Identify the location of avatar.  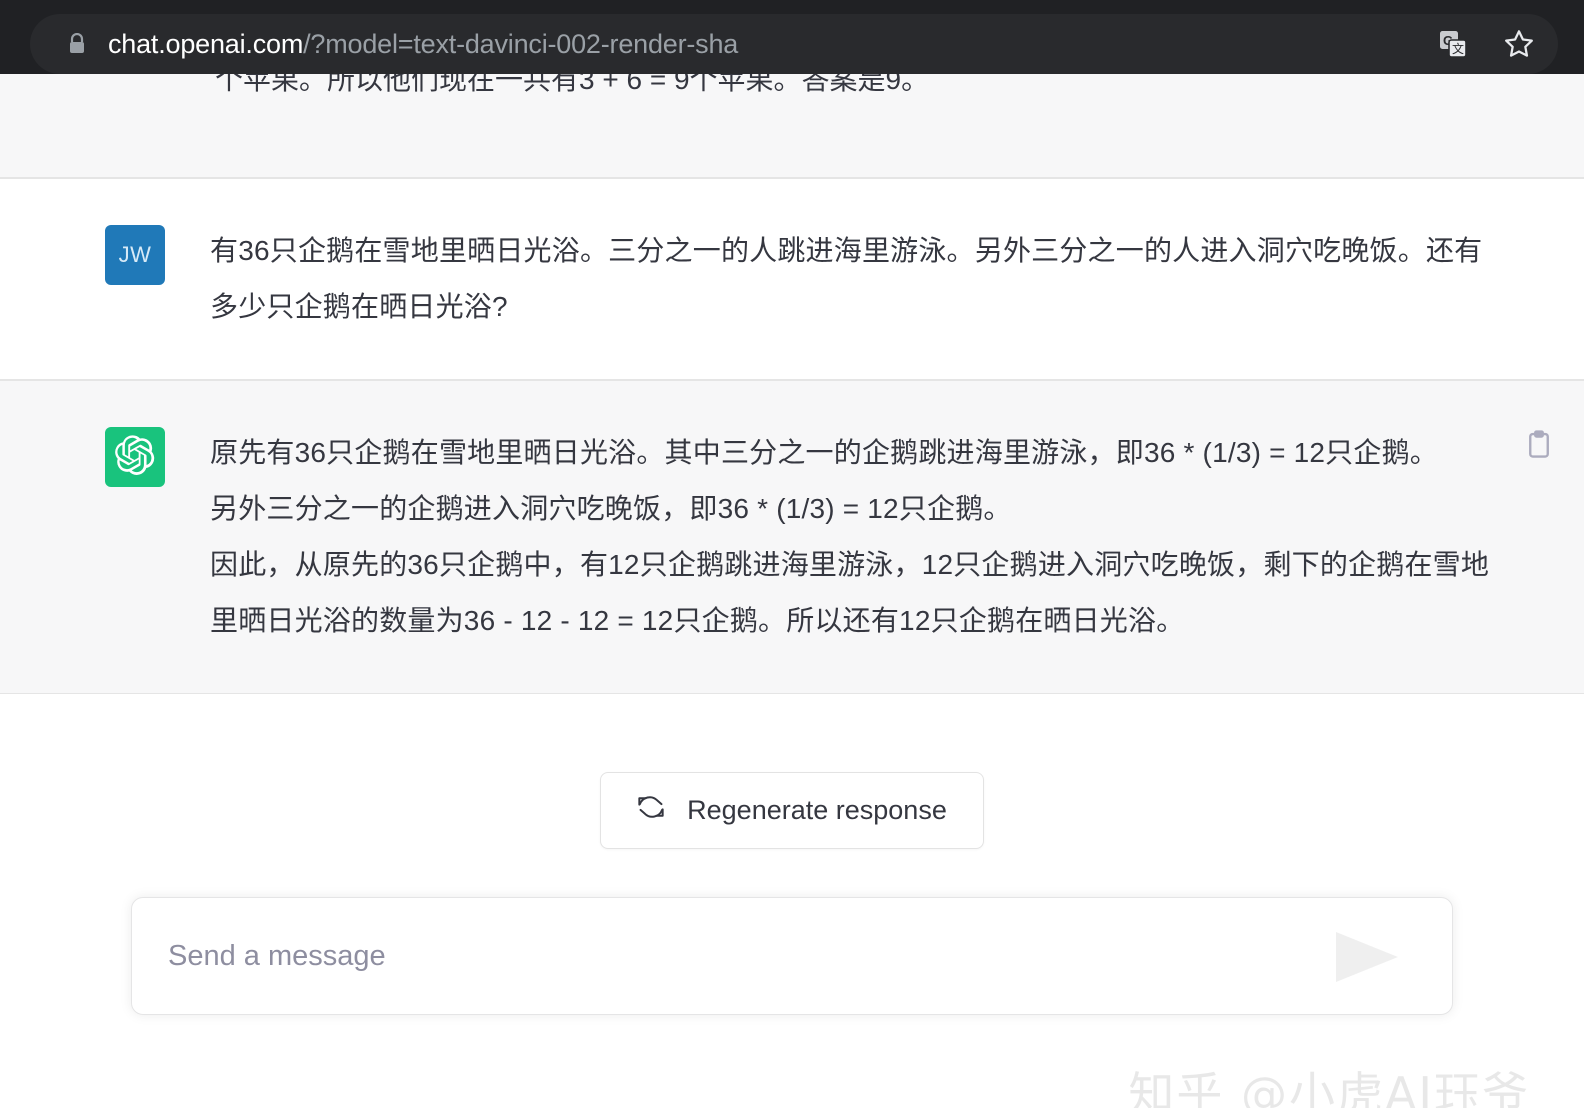
(135, 457).